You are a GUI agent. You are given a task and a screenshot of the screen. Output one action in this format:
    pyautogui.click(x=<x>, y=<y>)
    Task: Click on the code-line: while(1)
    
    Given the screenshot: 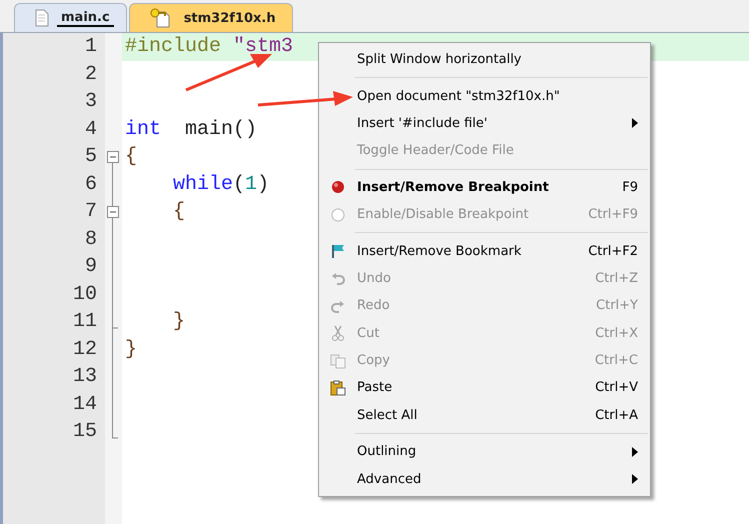 What is the action you would take?
    pyautogui.click(x=221, y=184)
    